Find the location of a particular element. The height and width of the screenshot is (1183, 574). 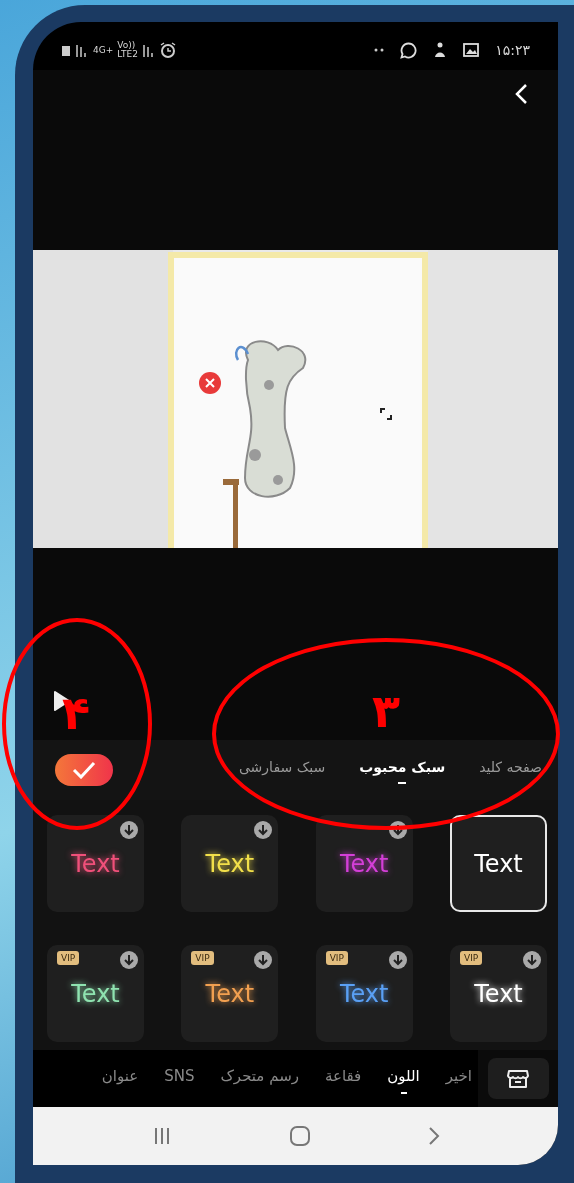

battery-icon is located at coordinates (66, 50).